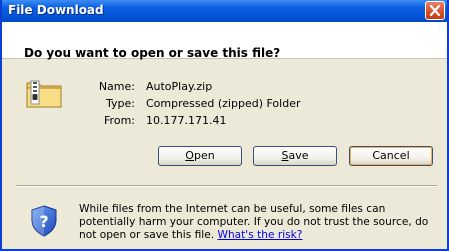 This screenshot has width=449, height=251. I want to click on name-label: Name:, so click(116, 86).